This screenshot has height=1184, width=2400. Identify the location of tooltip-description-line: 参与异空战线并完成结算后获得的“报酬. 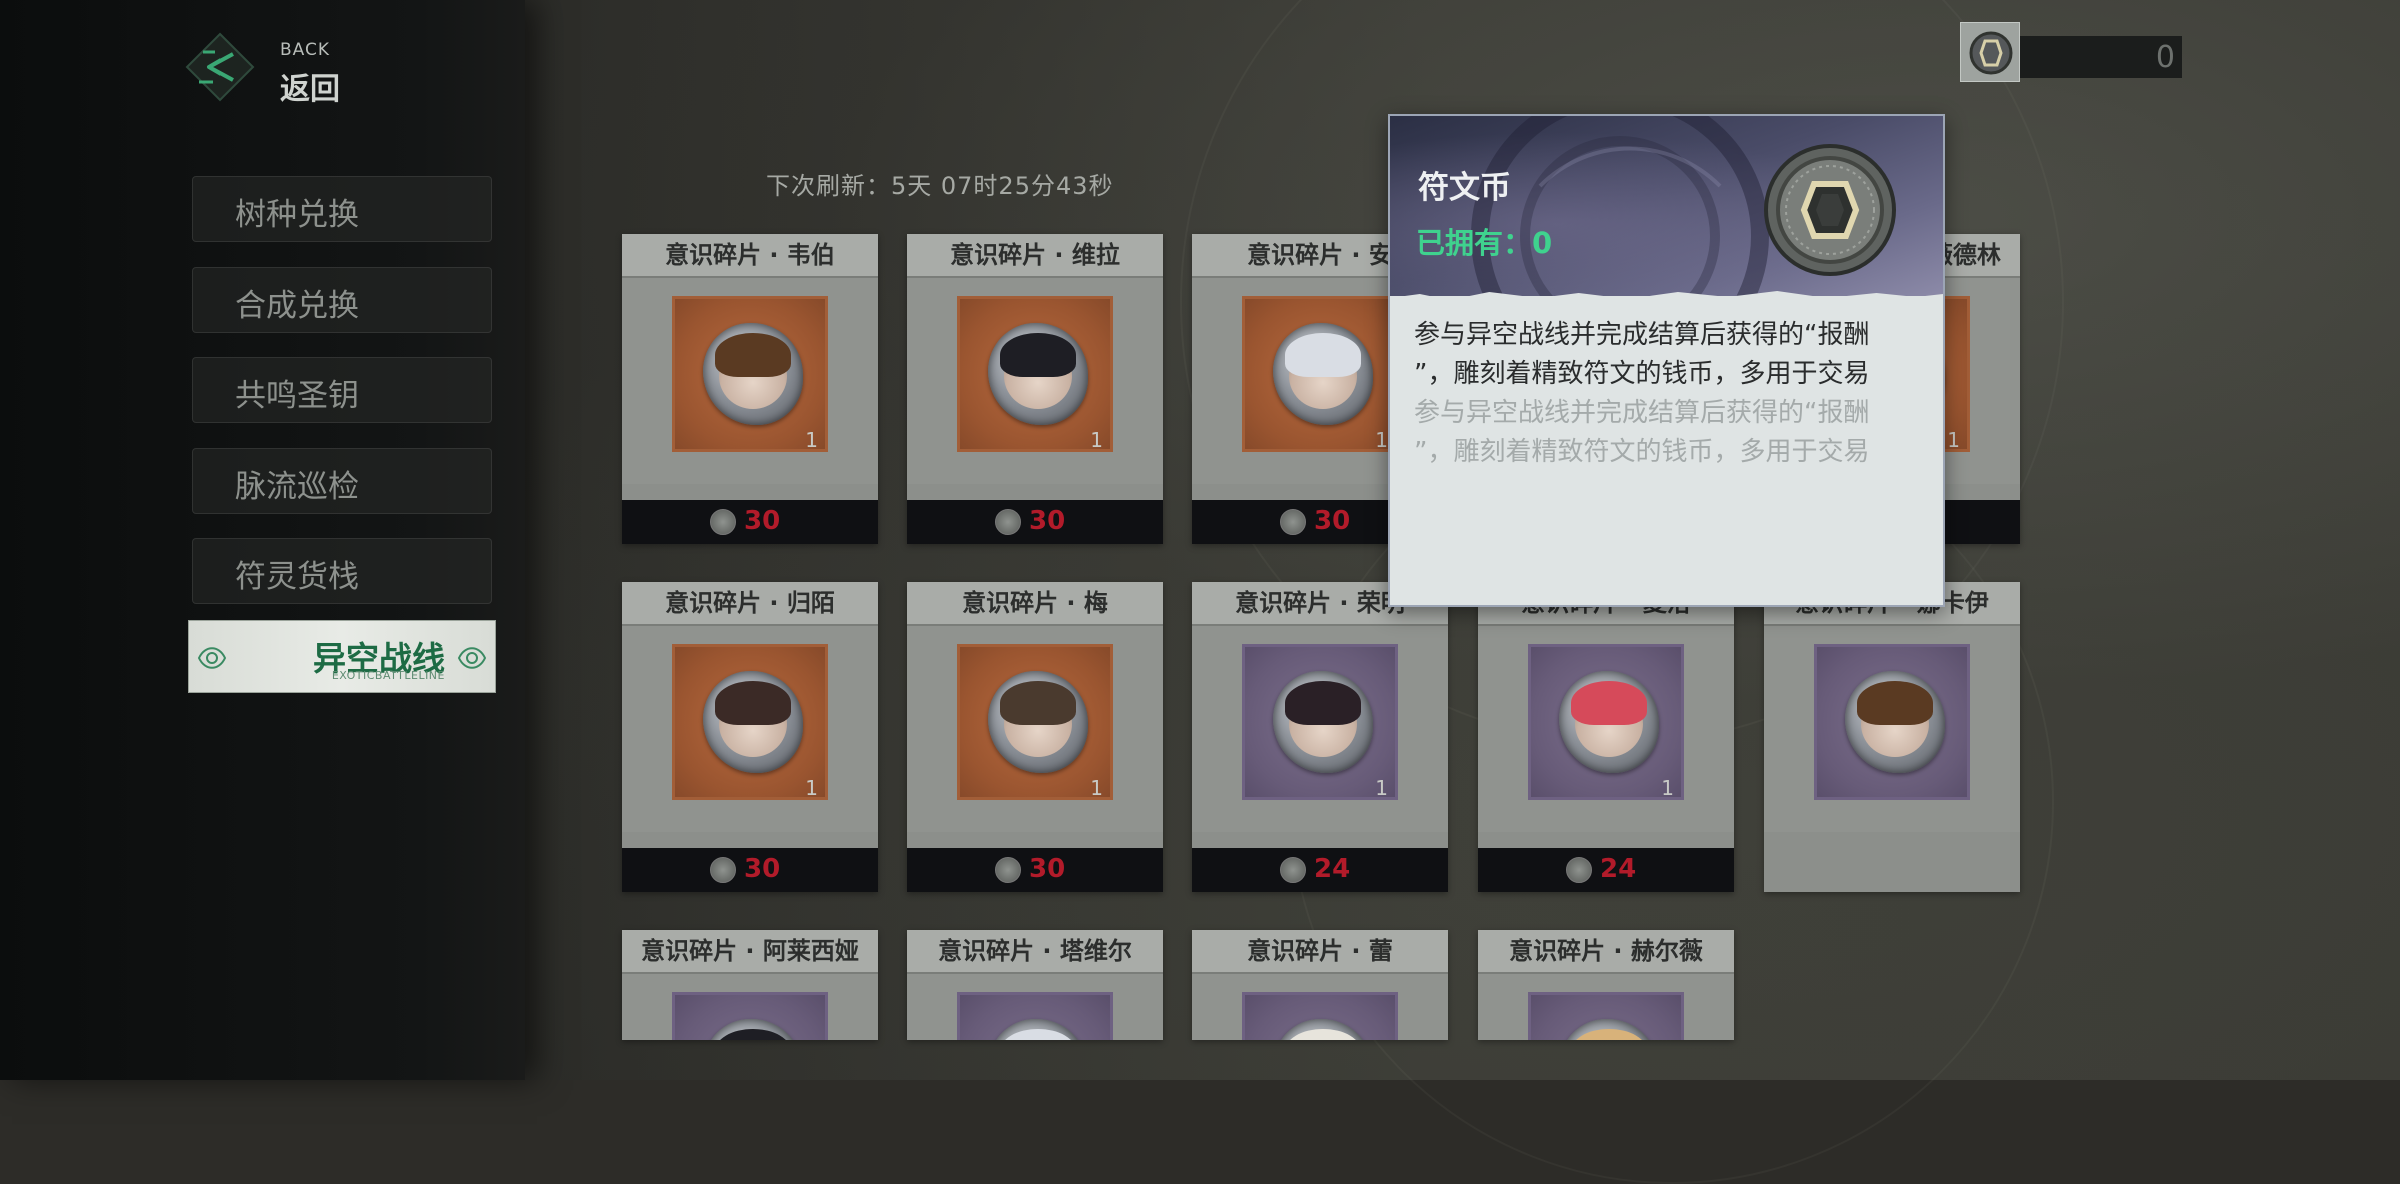
(1642, 335).